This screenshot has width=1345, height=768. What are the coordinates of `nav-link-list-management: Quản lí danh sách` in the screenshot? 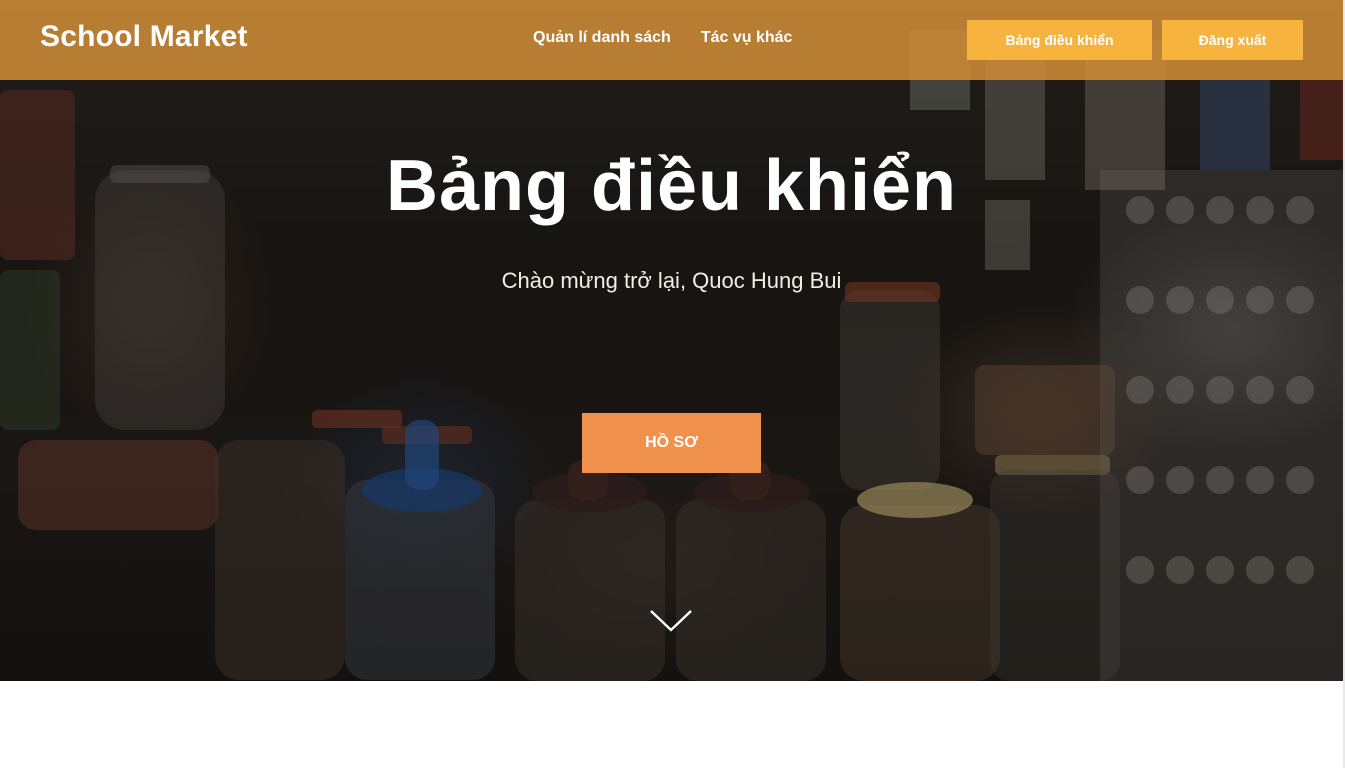 It's located at (602, 38).